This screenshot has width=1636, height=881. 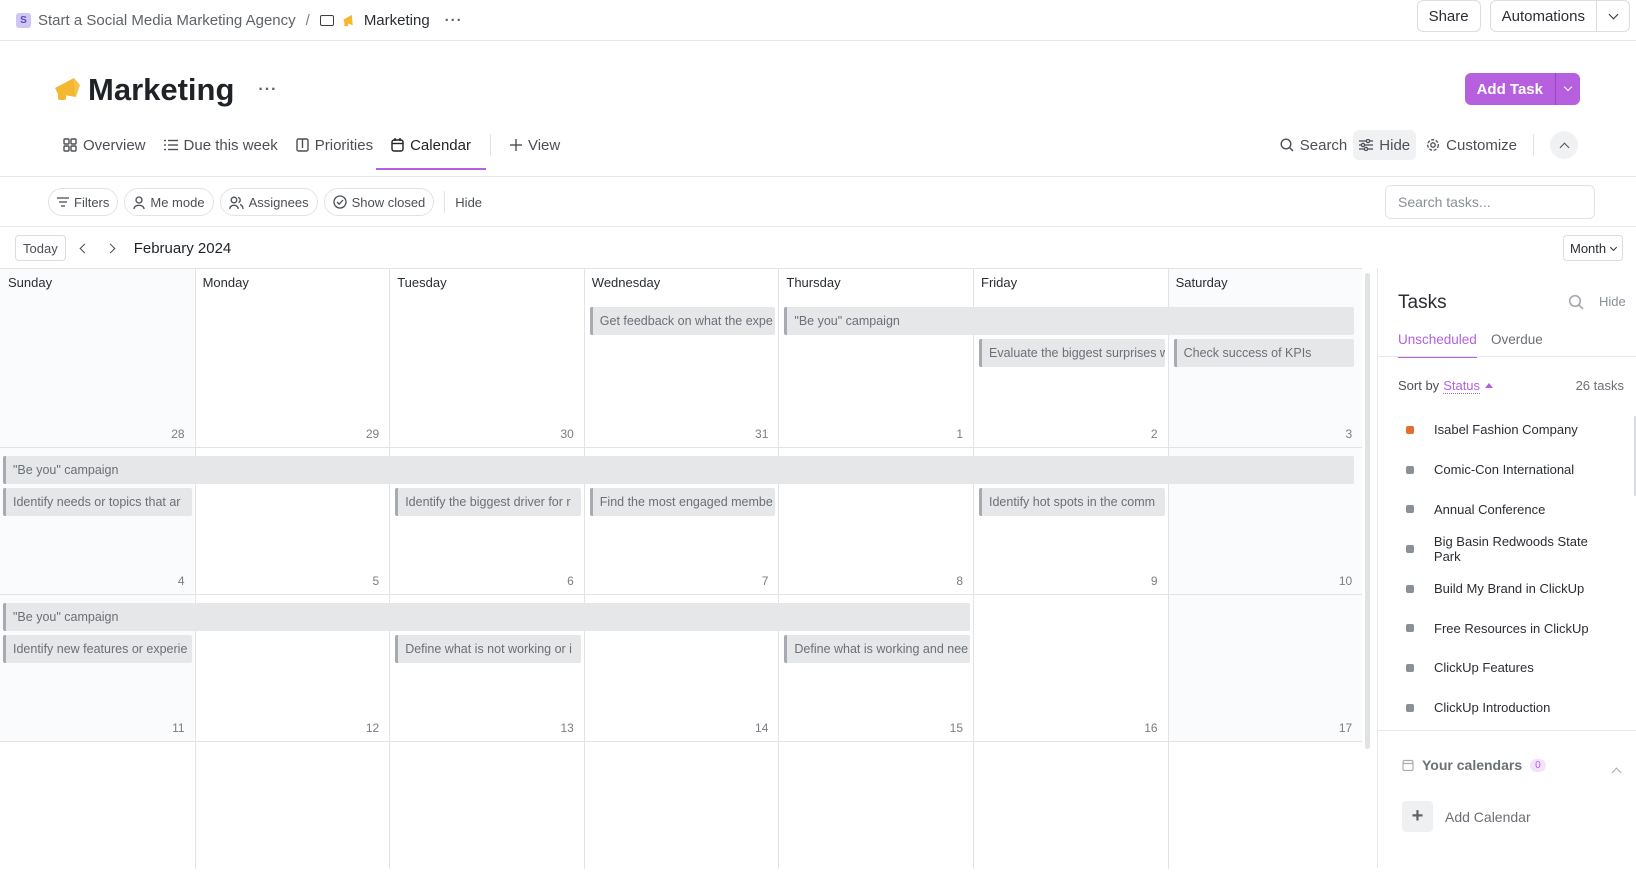 I want to click on hide-label: Hide, so click(x=1395, y=145).